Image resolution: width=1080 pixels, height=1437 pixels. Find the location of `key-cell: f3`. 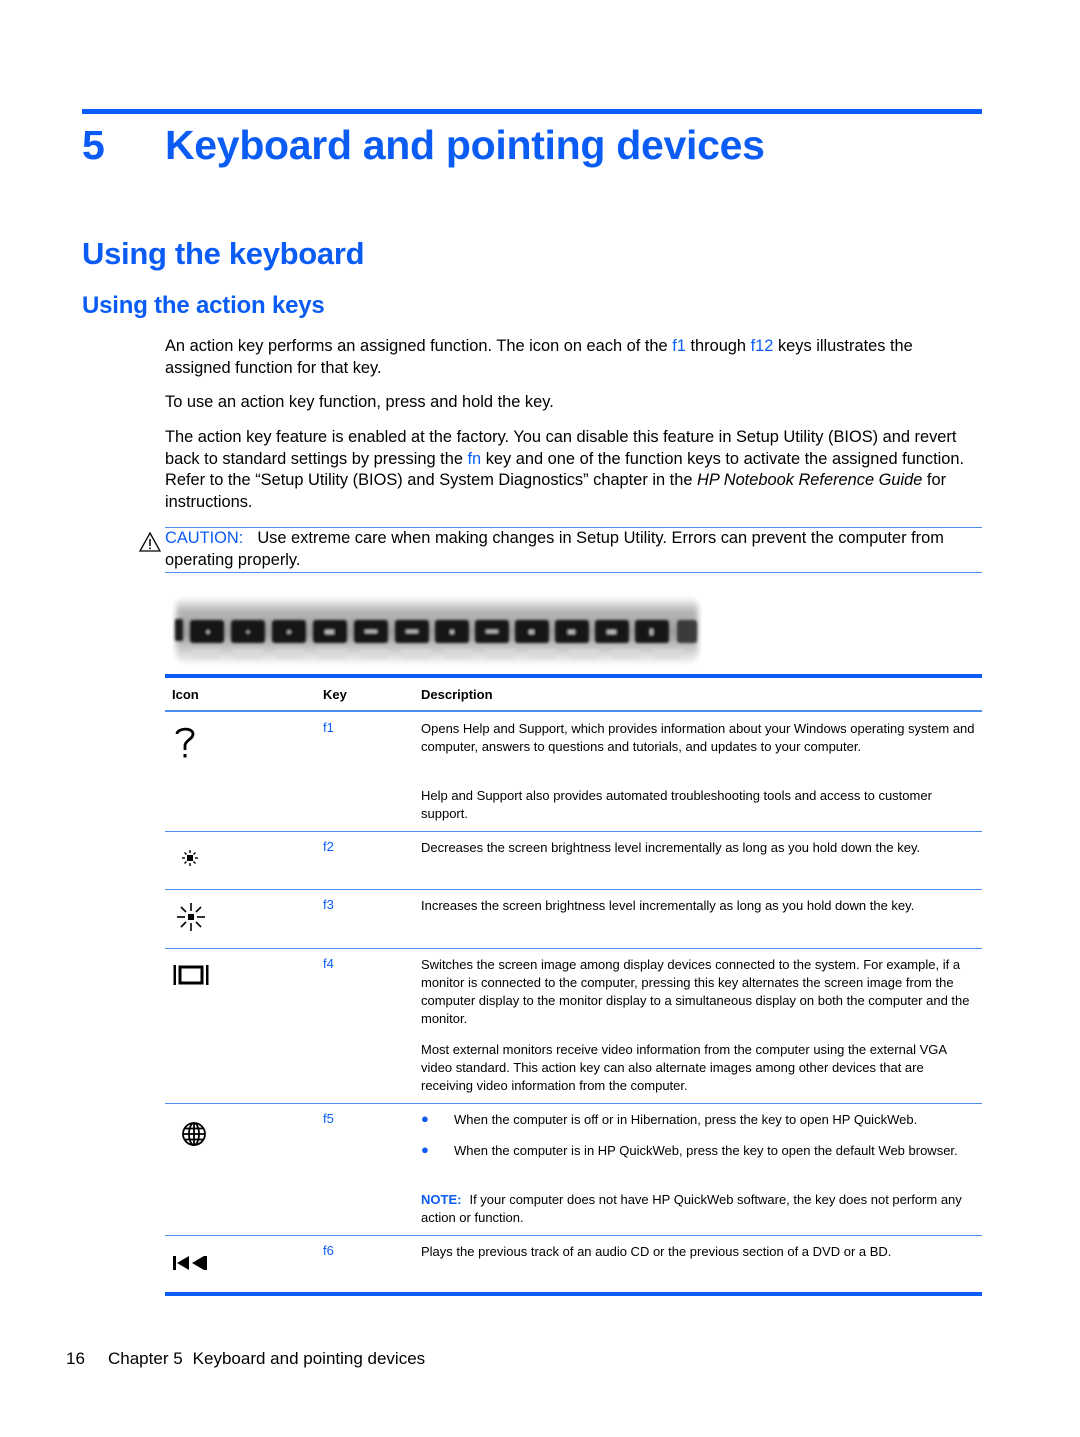

key-cell: f3 is located at coordinates (328, 904).